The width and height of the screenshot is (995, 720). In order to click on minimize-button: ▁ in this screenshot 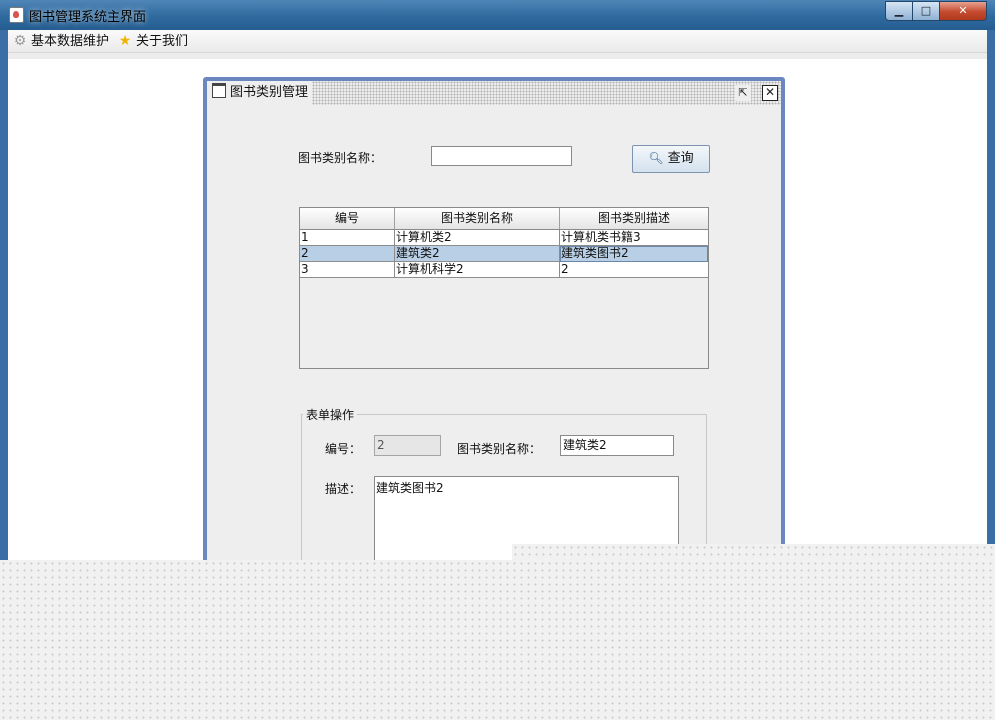, I will do `click(899, 11)`.